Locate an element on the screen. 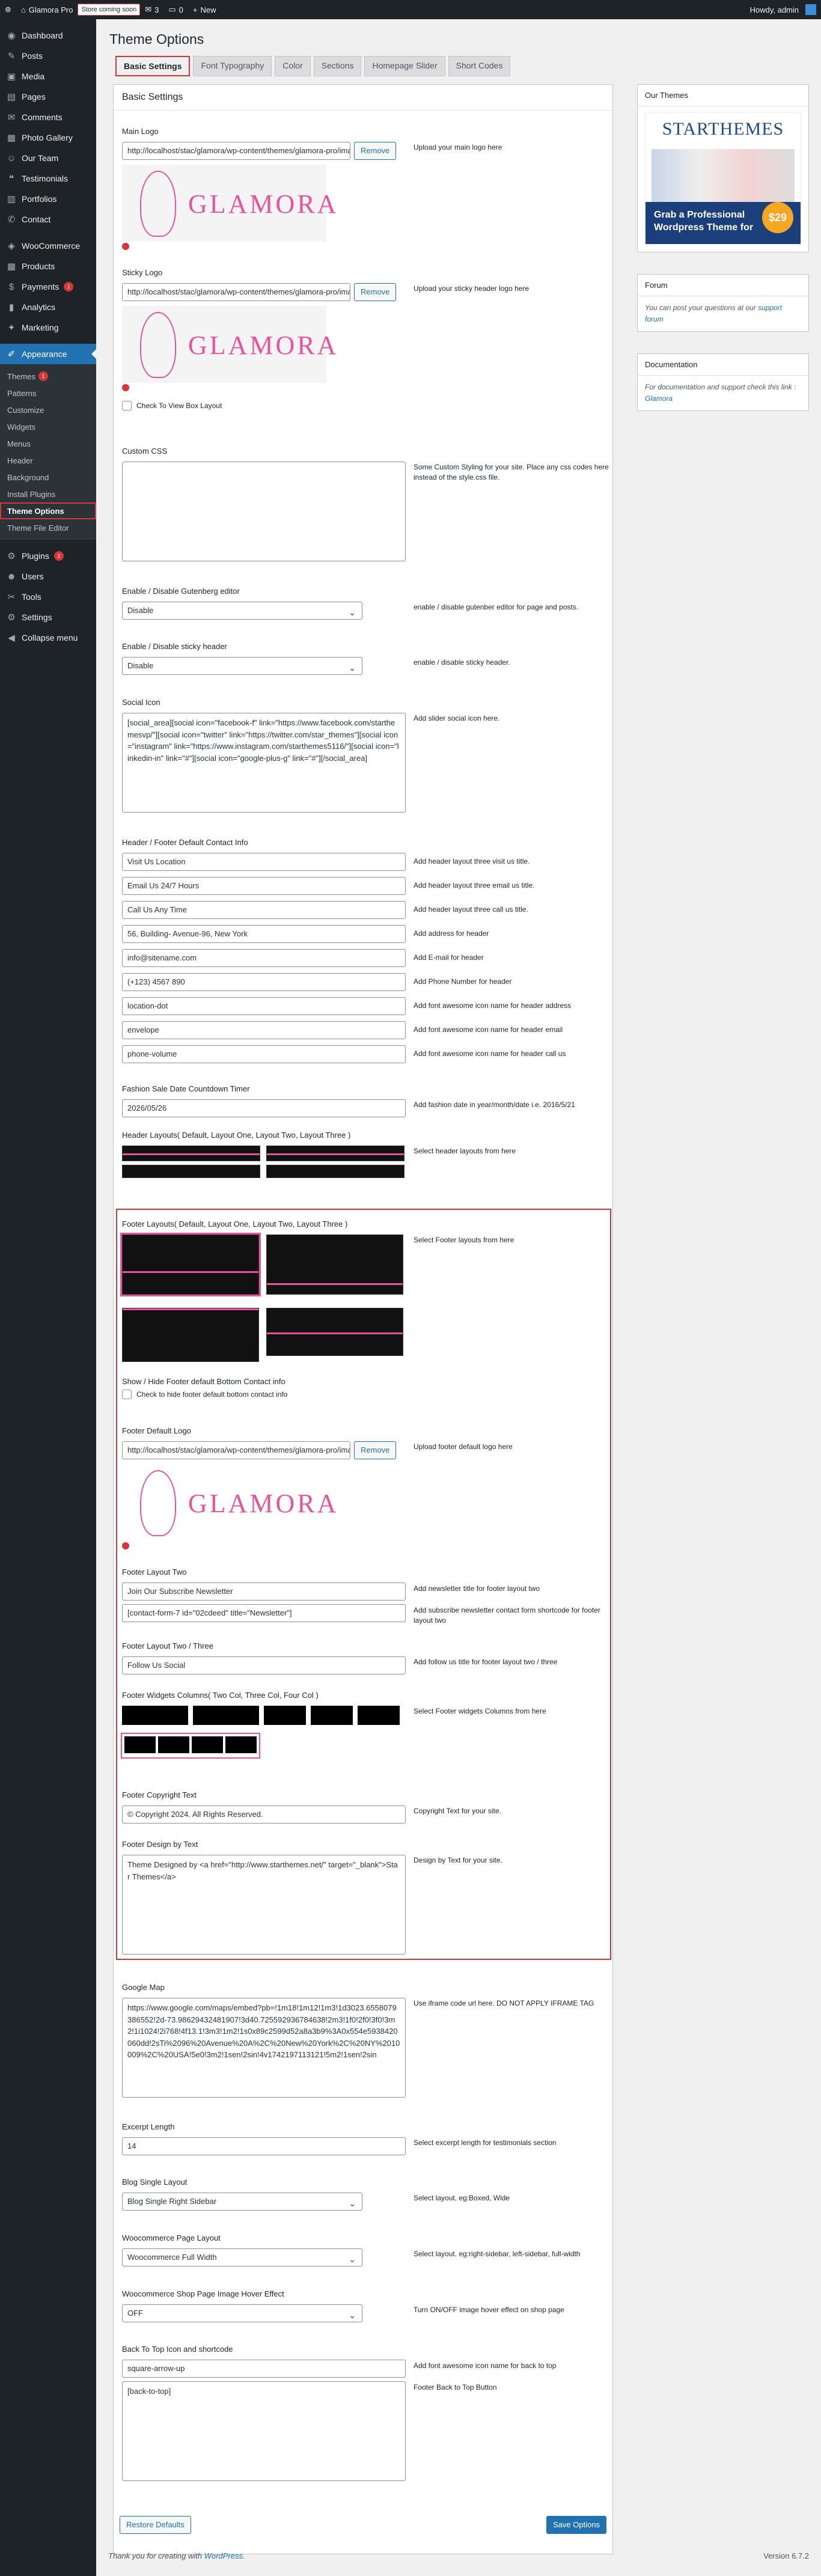 This screenshot has width=821, height=2576. submenu-item-customize: Customize is located at coordinates (48, 409).